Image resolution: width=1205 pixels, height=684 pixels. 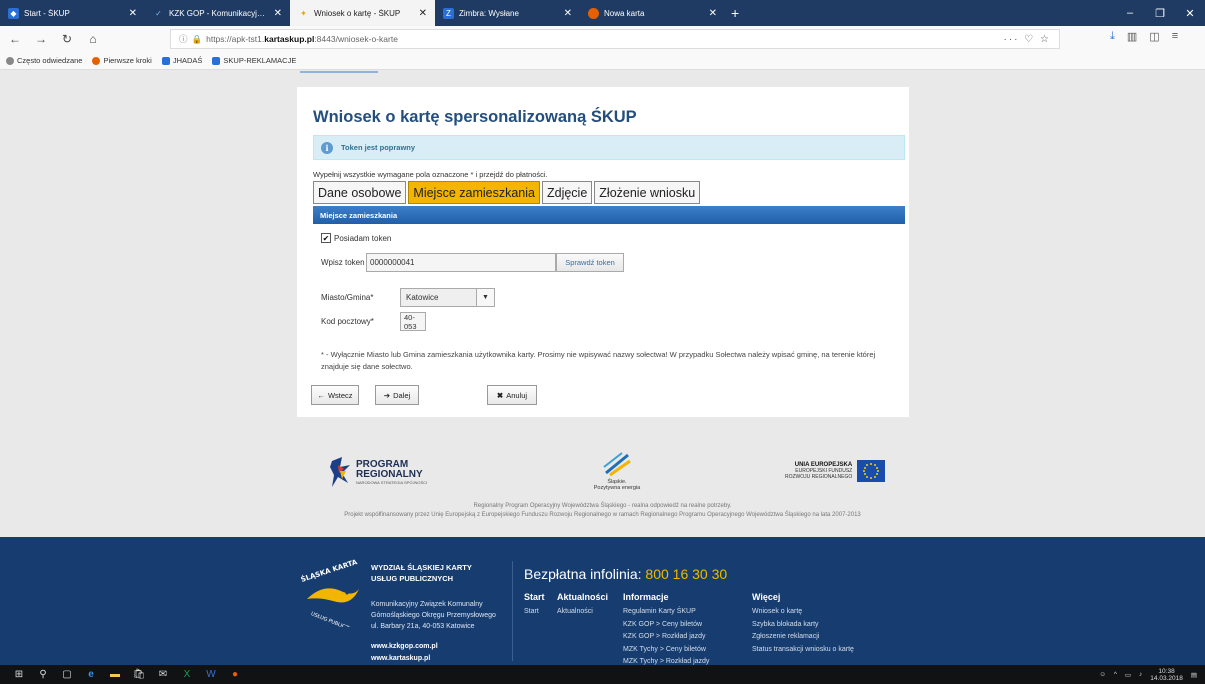 What do you see at coordinates (235, 675) in the screenshot?
I see `firefox-icon: ●` at bounding box center [235, 675].